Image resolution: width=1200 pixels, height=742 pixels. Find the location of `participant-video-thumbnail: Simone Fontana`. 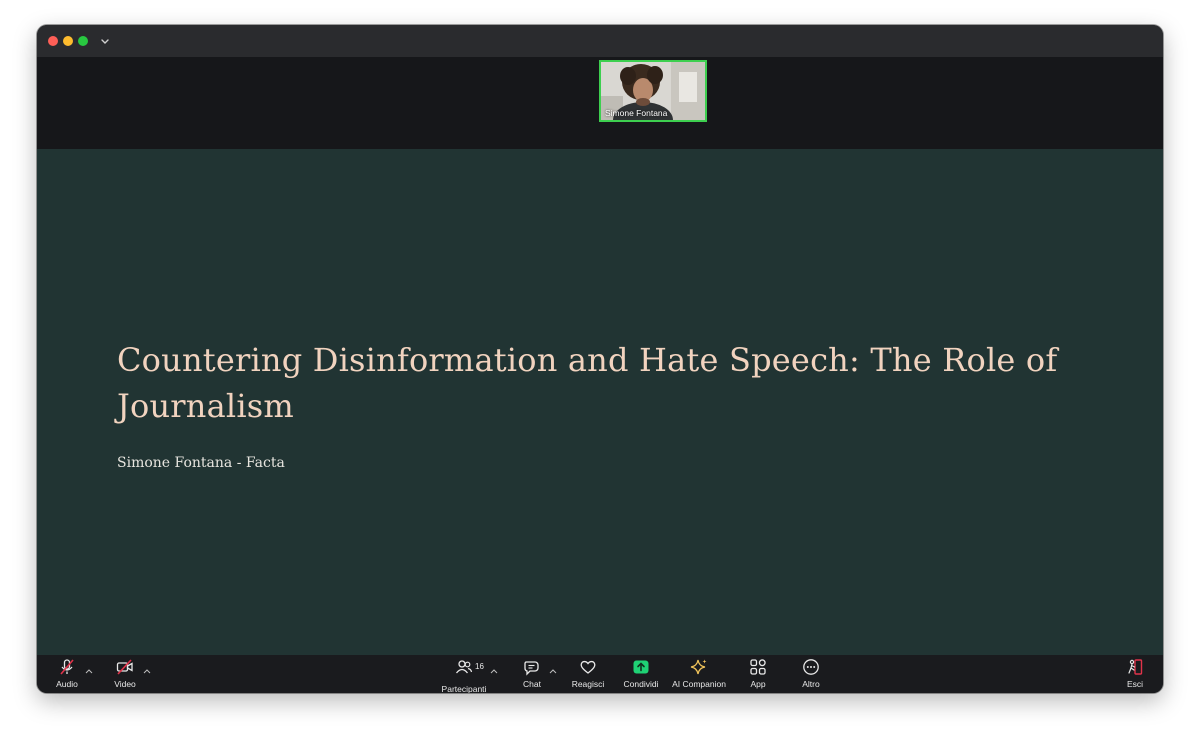

participant-video-thumbnail: Simone Fontana is located at coordinates (653, 91).